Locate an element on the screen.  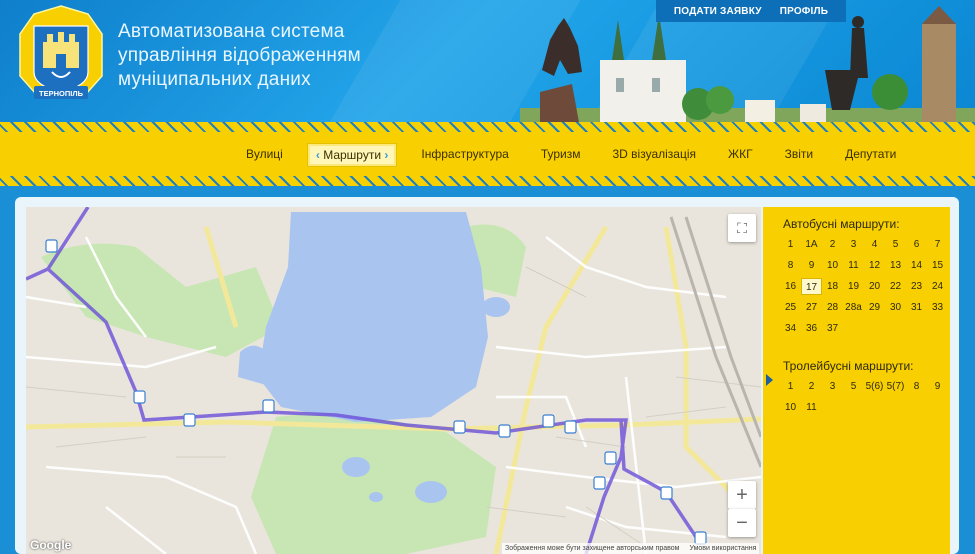
logo-text: ТЕРНОПІЛЬ is located at coordinates (61, 93).